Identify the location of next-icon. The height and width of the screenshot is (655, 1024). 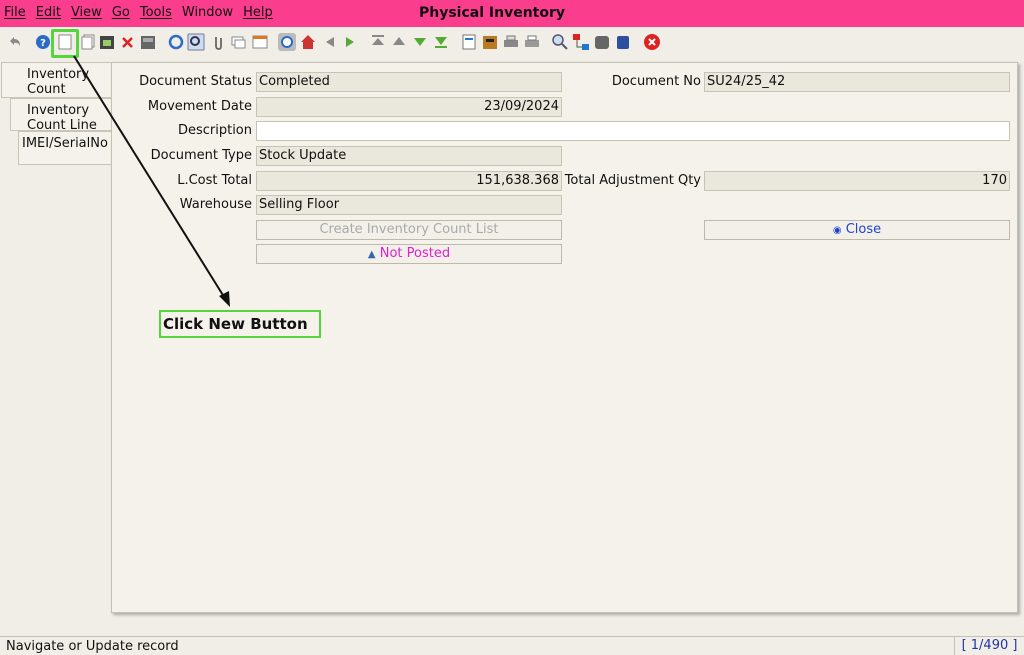
(350, 42).